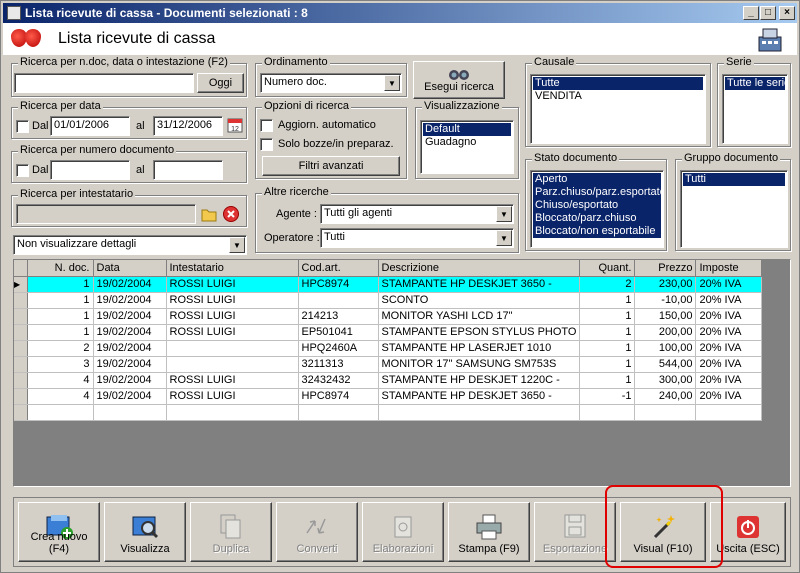  Describe the element at coordinates (734, 209) in the screenshot. I see `group-document-list: Tutti` at that location.